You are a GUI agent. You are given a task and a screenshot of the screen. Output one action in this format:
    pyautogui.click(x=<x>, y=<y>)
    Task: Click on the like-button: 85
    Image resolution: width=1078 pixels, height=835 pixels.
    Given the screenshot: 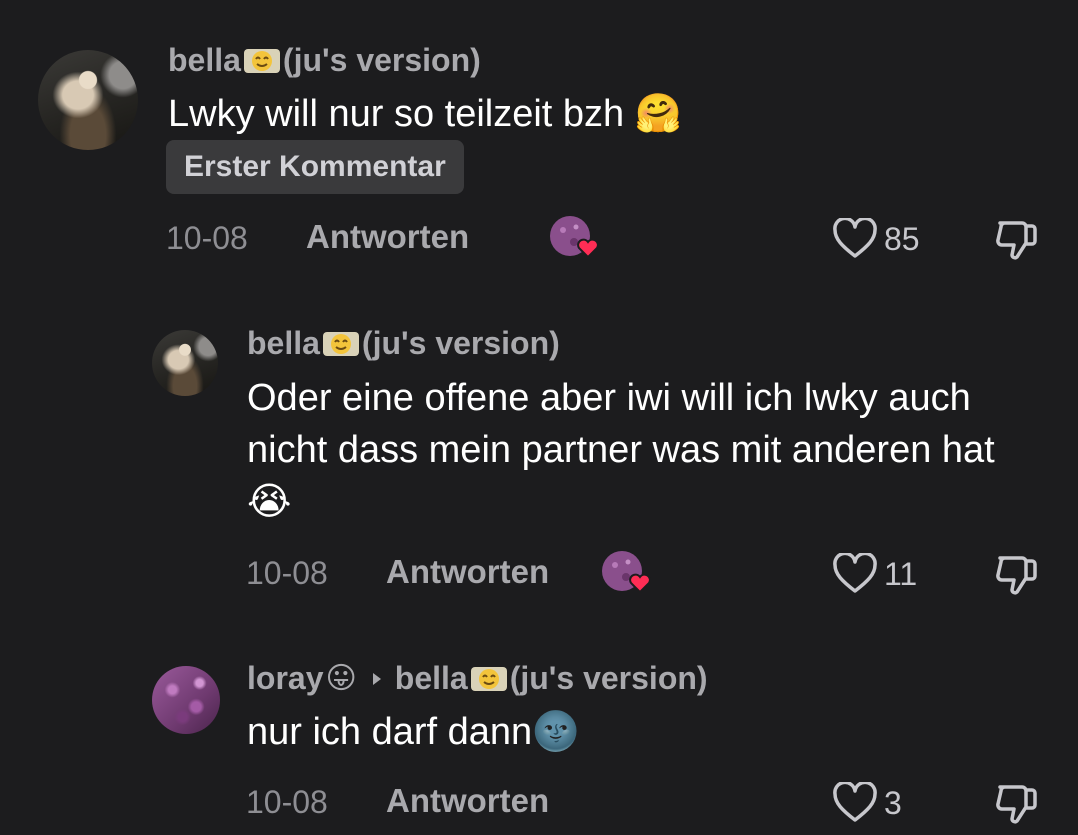 What is the action you would take?
    pyautogui.click(x=876, y=239)
    